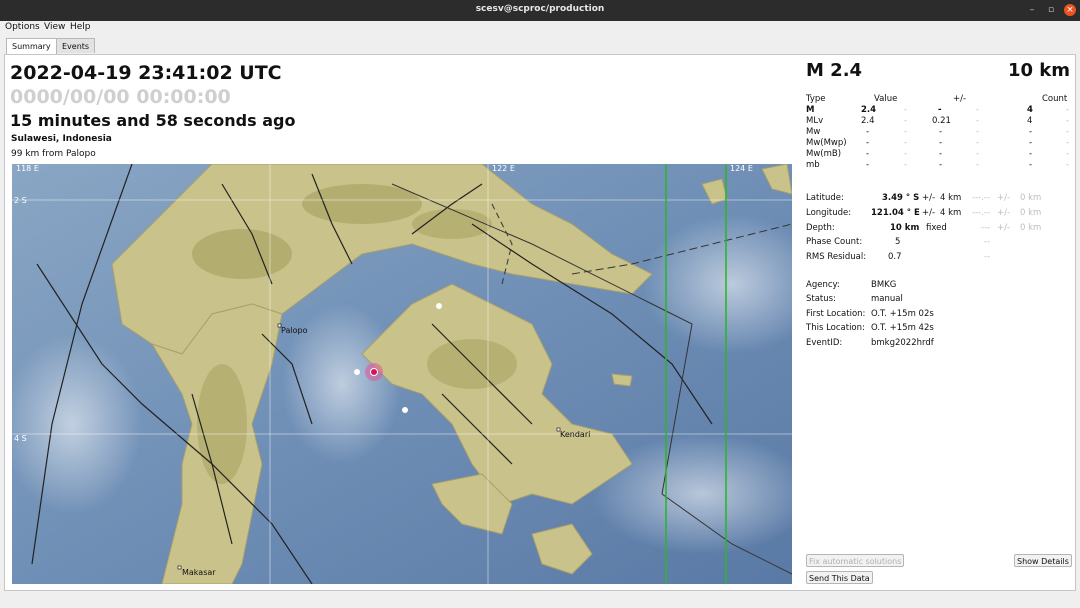 This screenshot has width=1080, height=608. What do you see at coordinates (179, 567) in the screenshot?
I see `city-marker-makasar` at bounding box center [179, 567].